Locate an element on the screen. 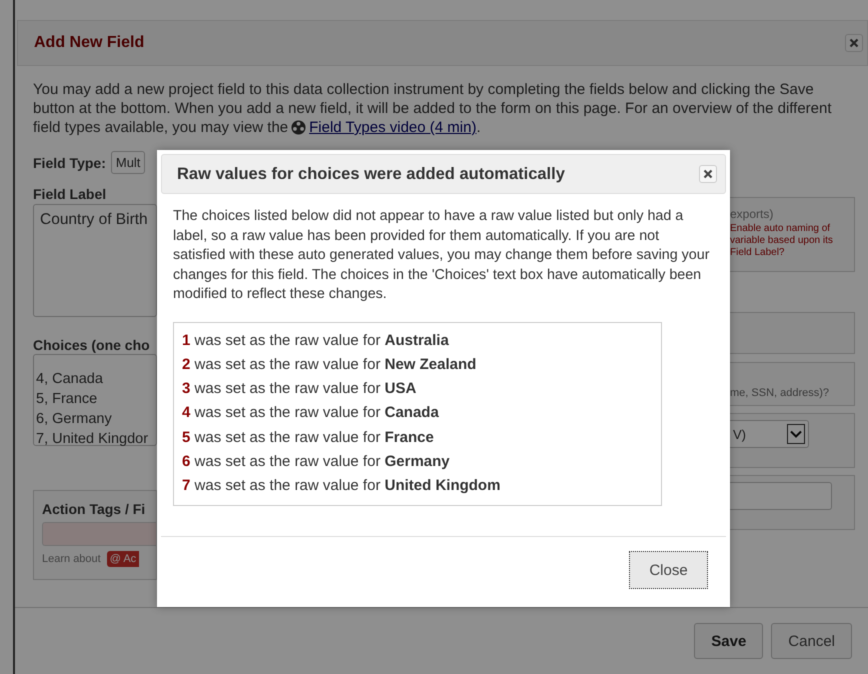 This screenshot has height=674, width=868. close-button: Close is located at coordinates (668, 570).